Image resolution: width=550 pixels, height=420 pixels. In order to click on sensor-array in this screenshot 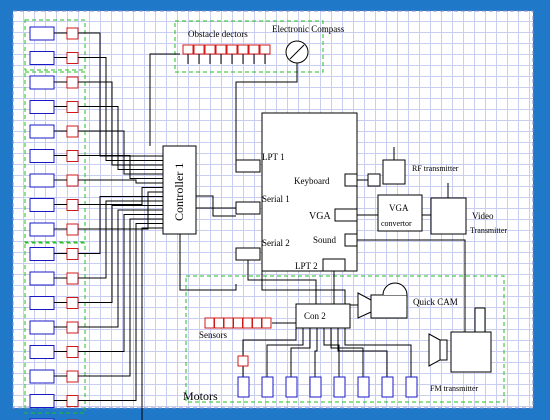, I will do `click(238, 323)`.